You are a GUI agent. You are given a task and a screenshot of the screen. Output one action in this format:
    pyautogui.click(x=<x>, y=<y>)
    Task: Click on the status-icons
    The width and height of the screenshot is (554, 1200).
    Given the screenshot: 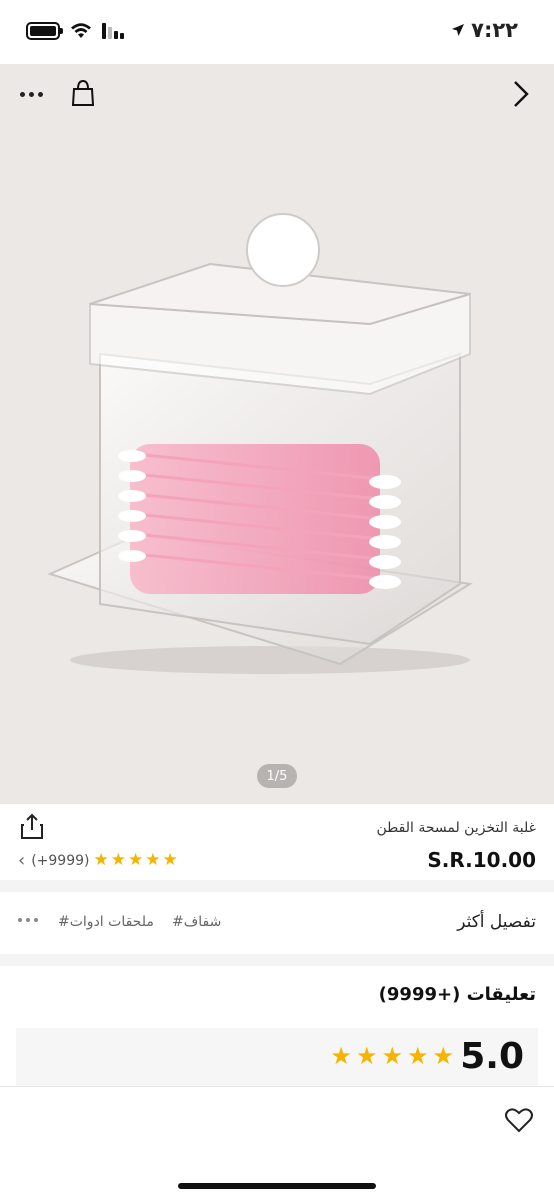 What is the action you would take?
    pyautogui.click(x=76, y=31)
    